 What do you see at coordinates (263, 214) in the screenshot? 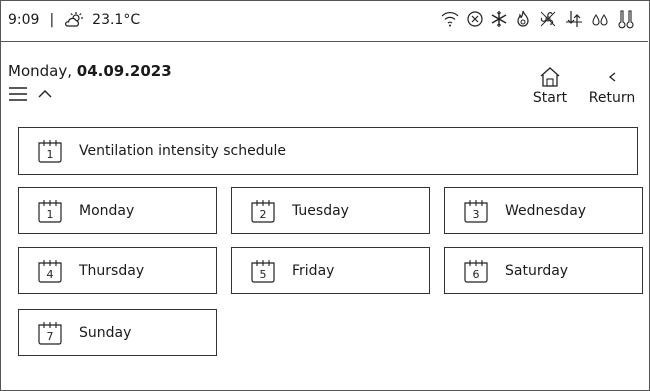
I see `calendar-number: 2` at bounding box center [263, 214].